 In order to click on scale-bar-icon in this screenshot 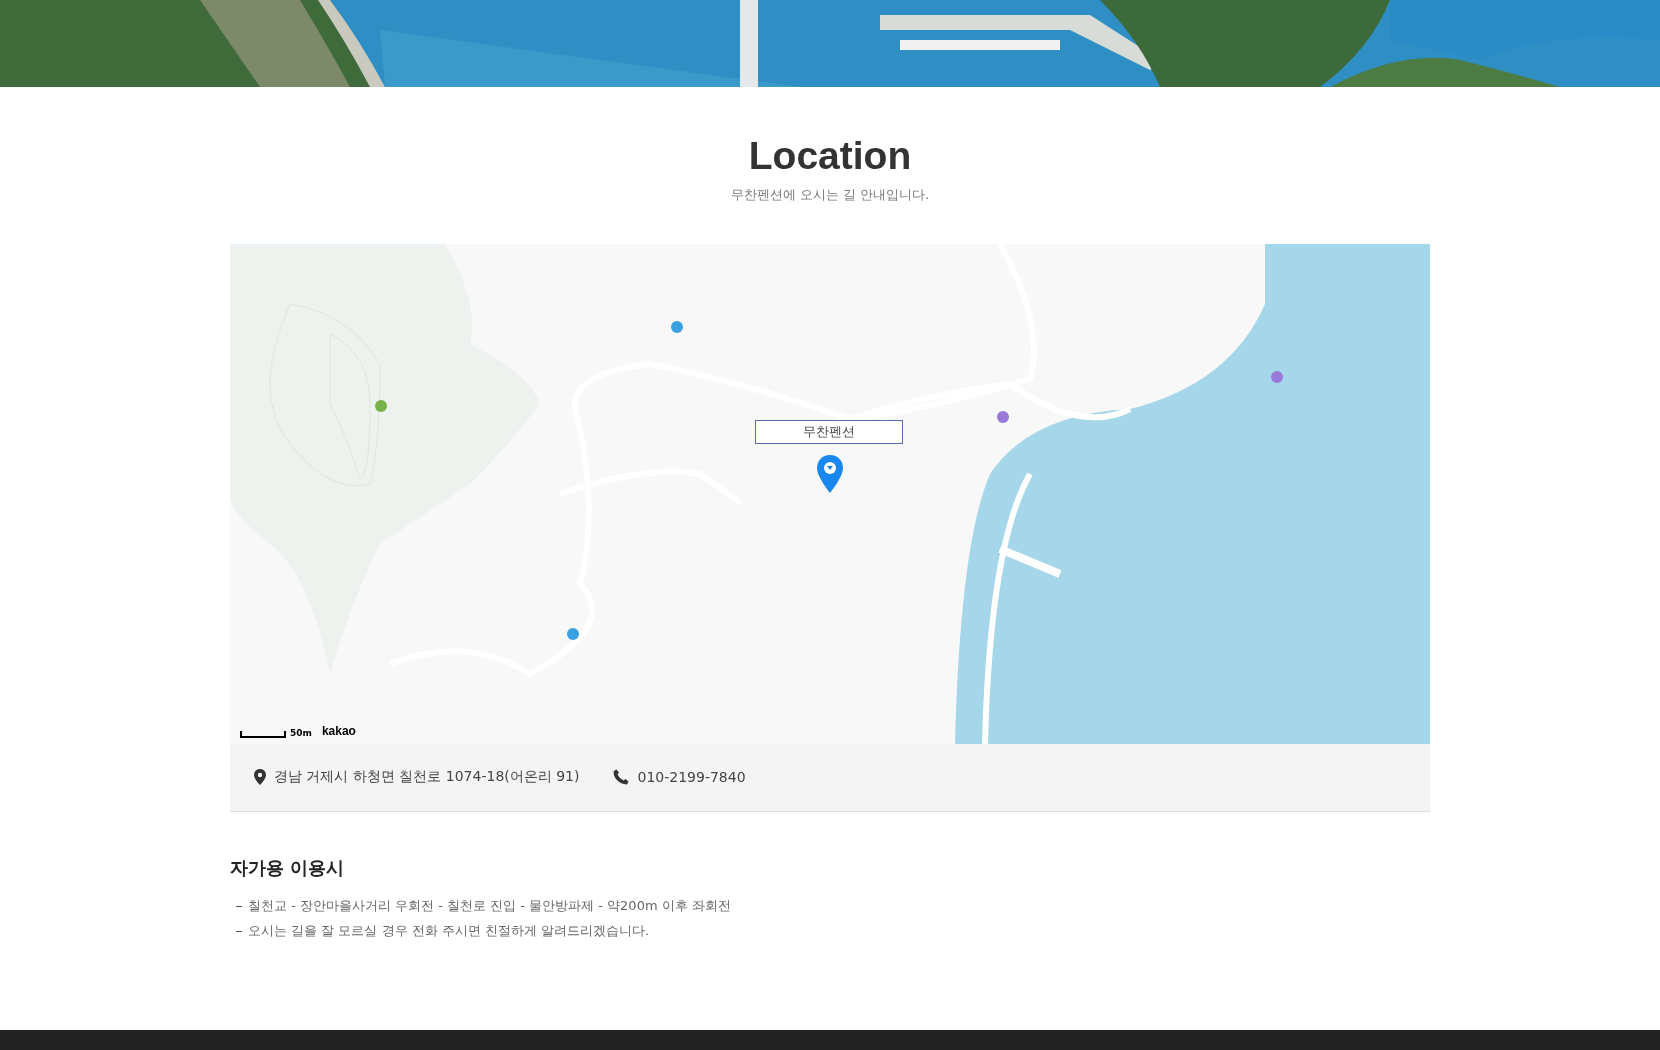, I will do `click(263, 733)`.